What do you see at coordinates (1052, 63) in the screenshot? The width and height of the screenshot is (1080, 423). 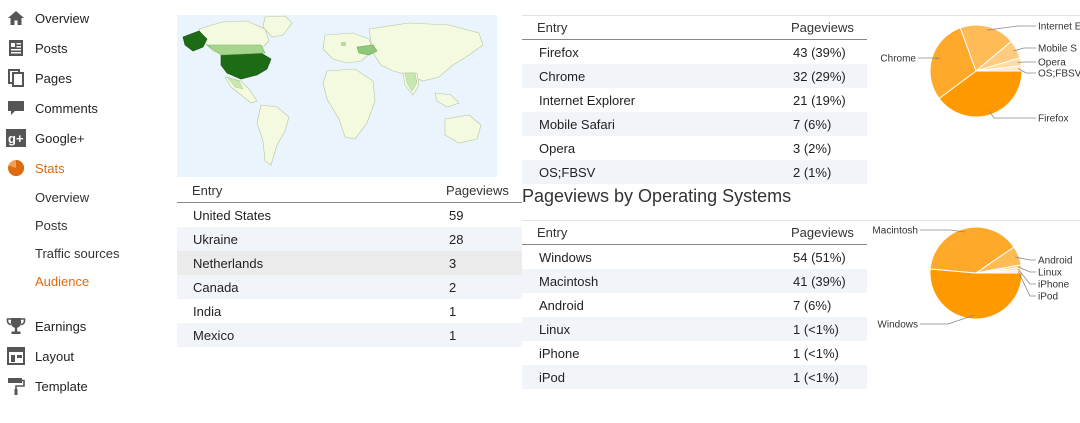 I see `pie-label: Opera` at bounding box center [1052, 63].